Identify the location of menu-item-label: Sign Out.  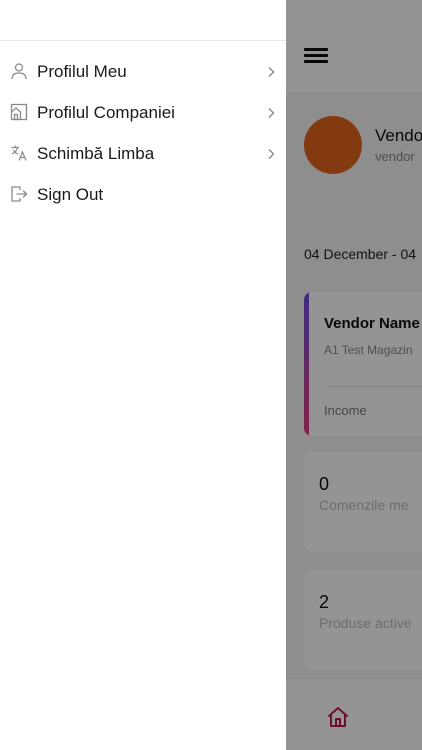
(70, 194).